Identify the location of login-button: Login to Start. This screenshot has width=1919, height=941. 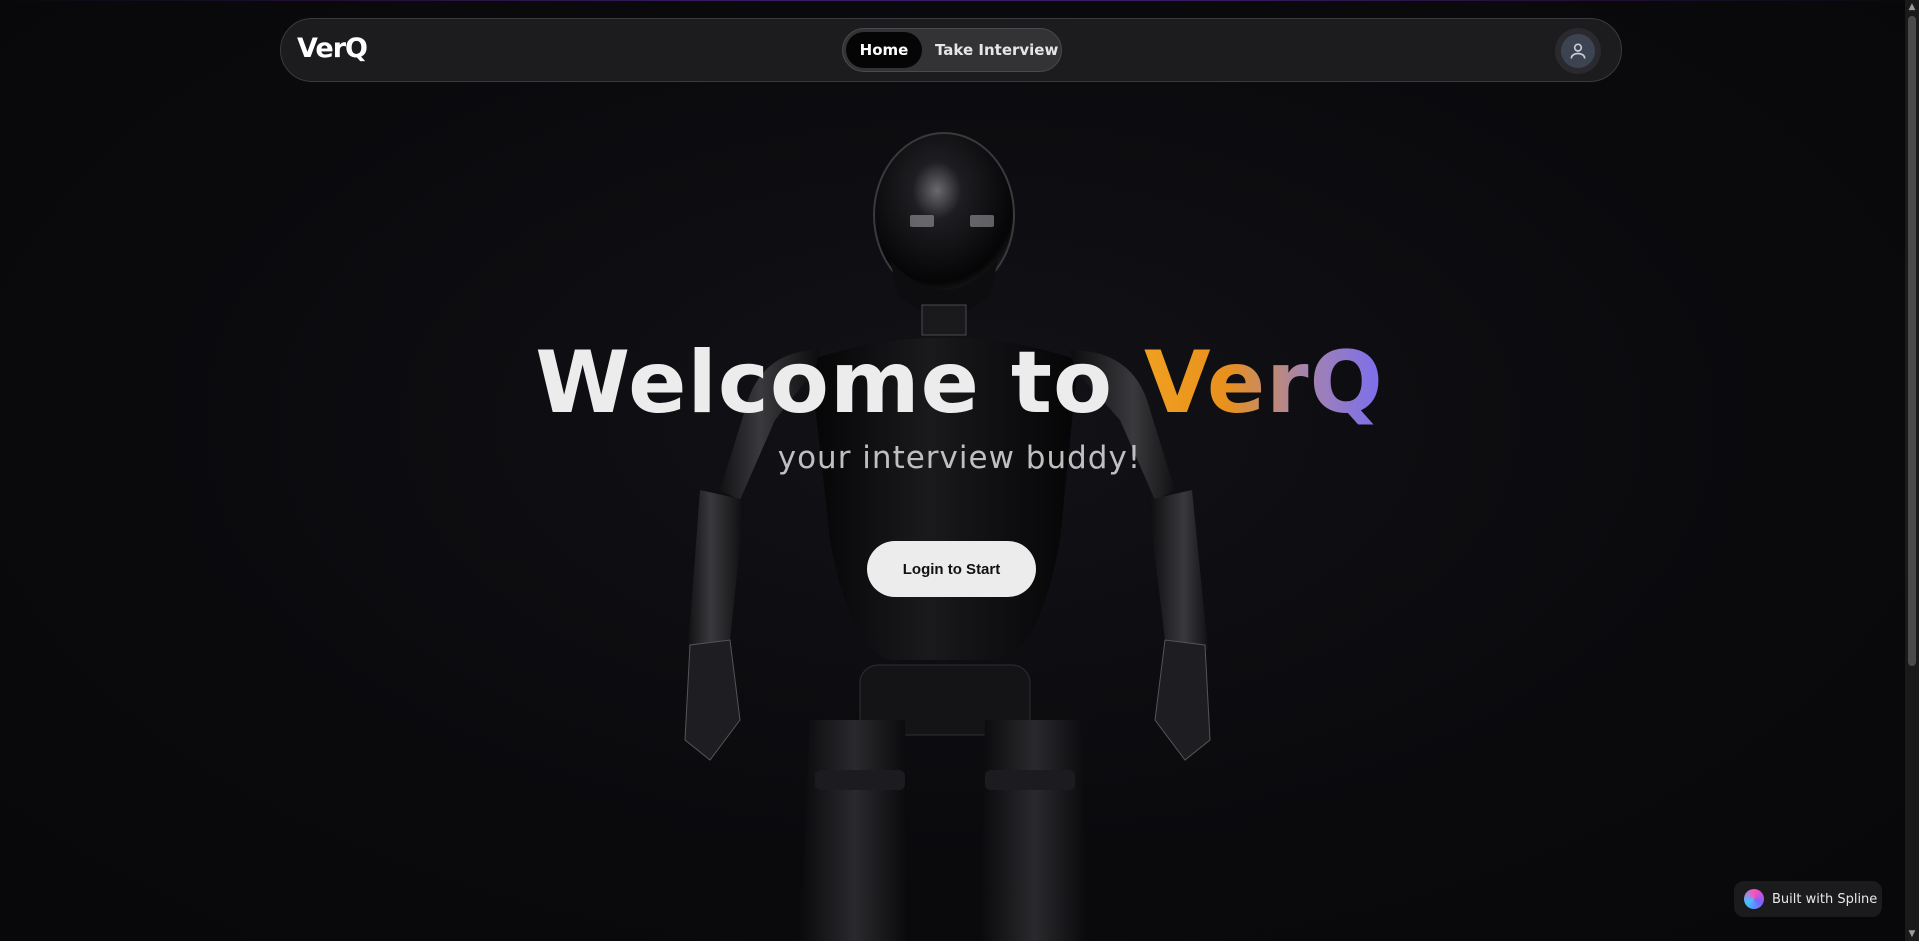
(951, 569).